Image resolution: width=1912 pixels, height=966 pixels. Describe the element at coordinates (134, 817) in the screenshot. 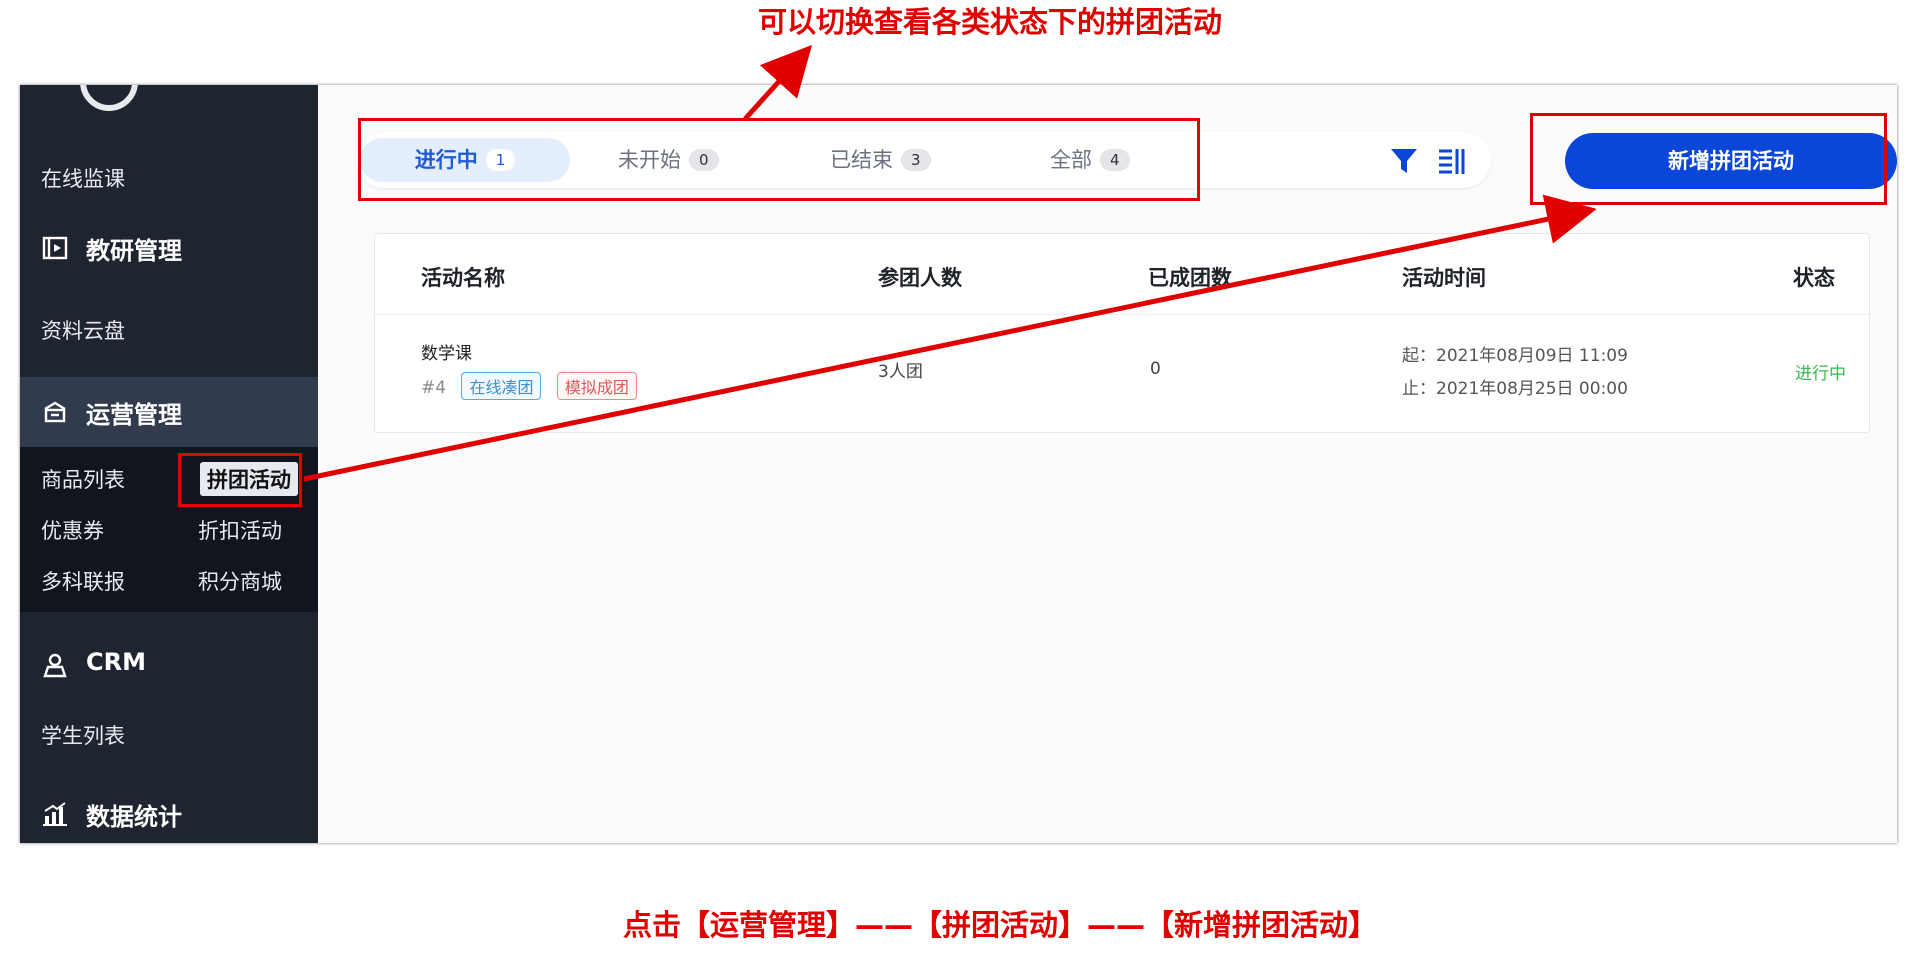

I see `sidebar-section-label: 数据统计` at that location.